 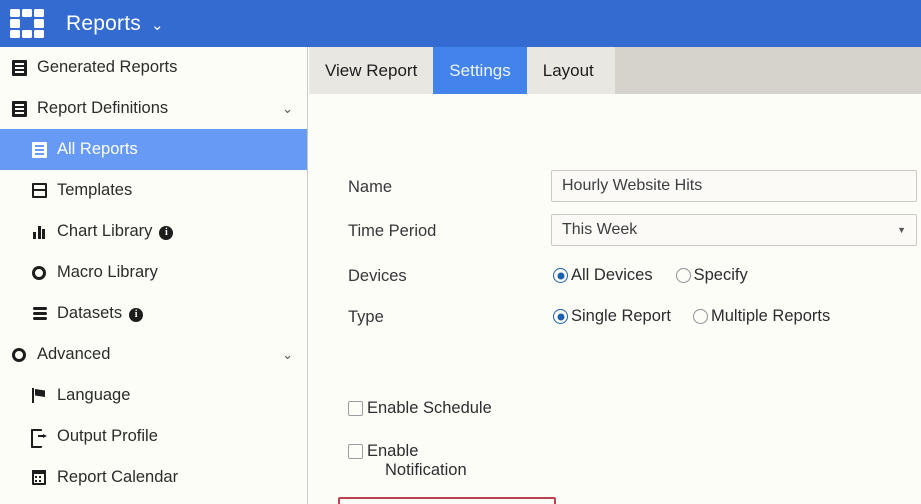 I want to click on devices-radio-group: All Devices Specify, so click(x=650, y=275).